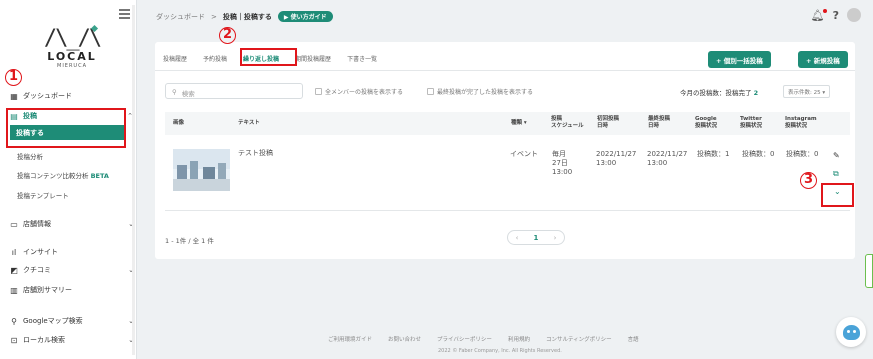 Image resolution: width=873 pixels, height=359 pixels. Describe the element at coordinates (133, 180) in the screenshot. I see `sidebar-scrollbar` at that location.